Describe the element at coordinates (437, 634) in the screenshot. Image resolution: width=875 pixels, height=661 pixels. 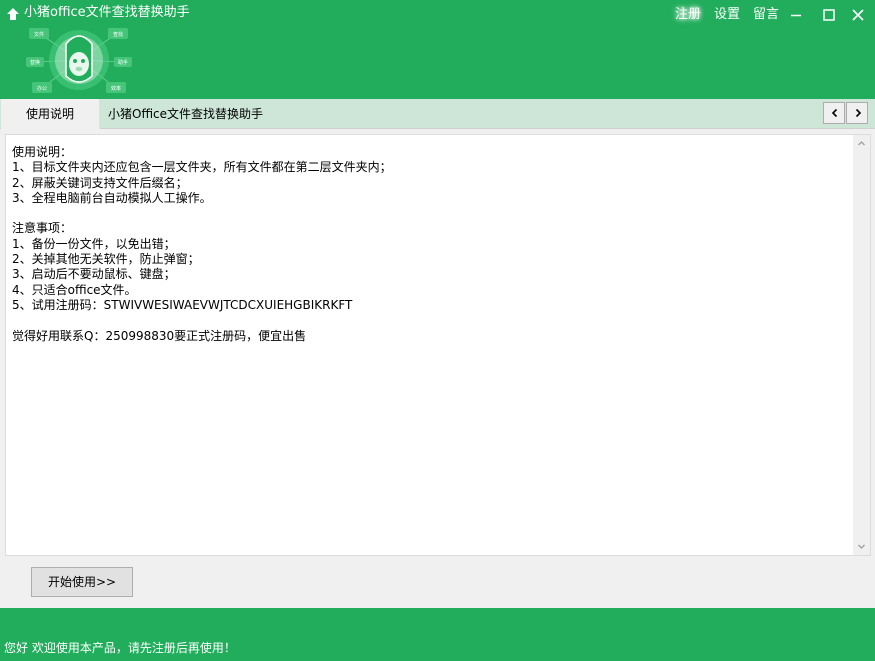
I see `status-bar: 您好 欢迎使用本产品，请先注册后再使用！` at that location.